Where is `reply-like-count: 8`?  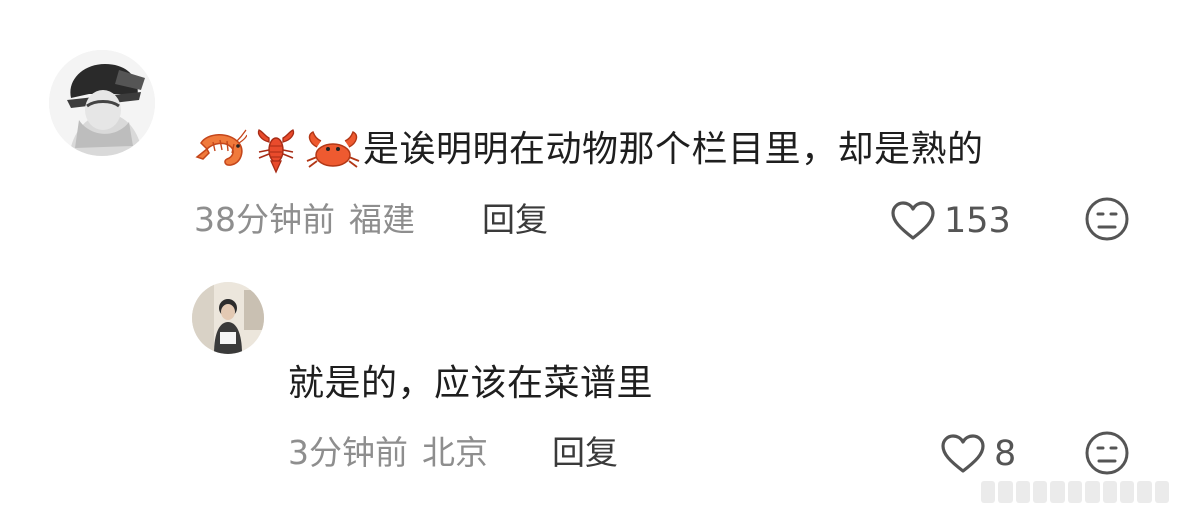
reply-like-count: 8 is located at coordinates (1005, 454).